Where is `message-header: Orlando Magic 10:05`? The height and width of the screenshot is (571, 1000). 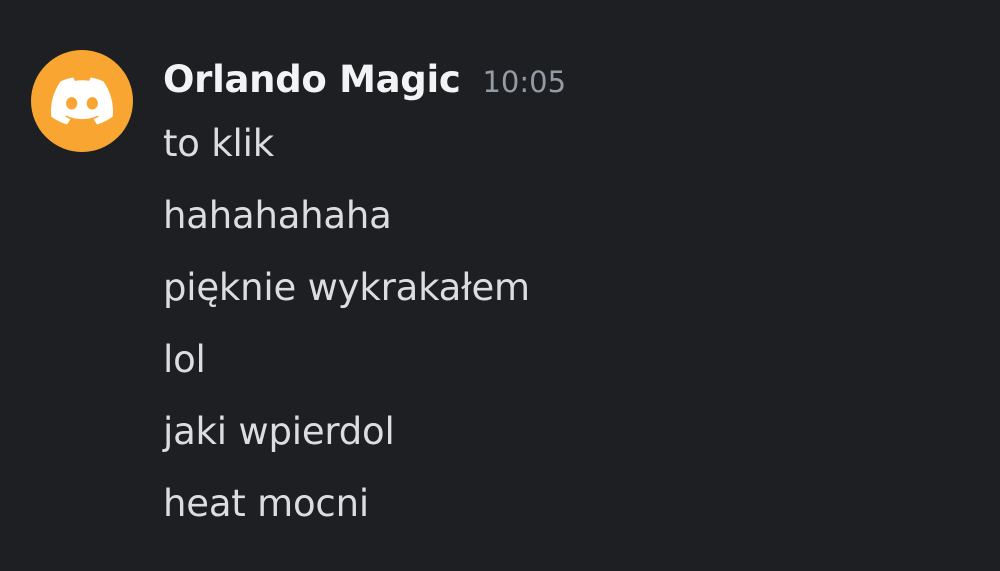
message-header: Orlando Magic 10:05 is located at coordinates (364, 79).